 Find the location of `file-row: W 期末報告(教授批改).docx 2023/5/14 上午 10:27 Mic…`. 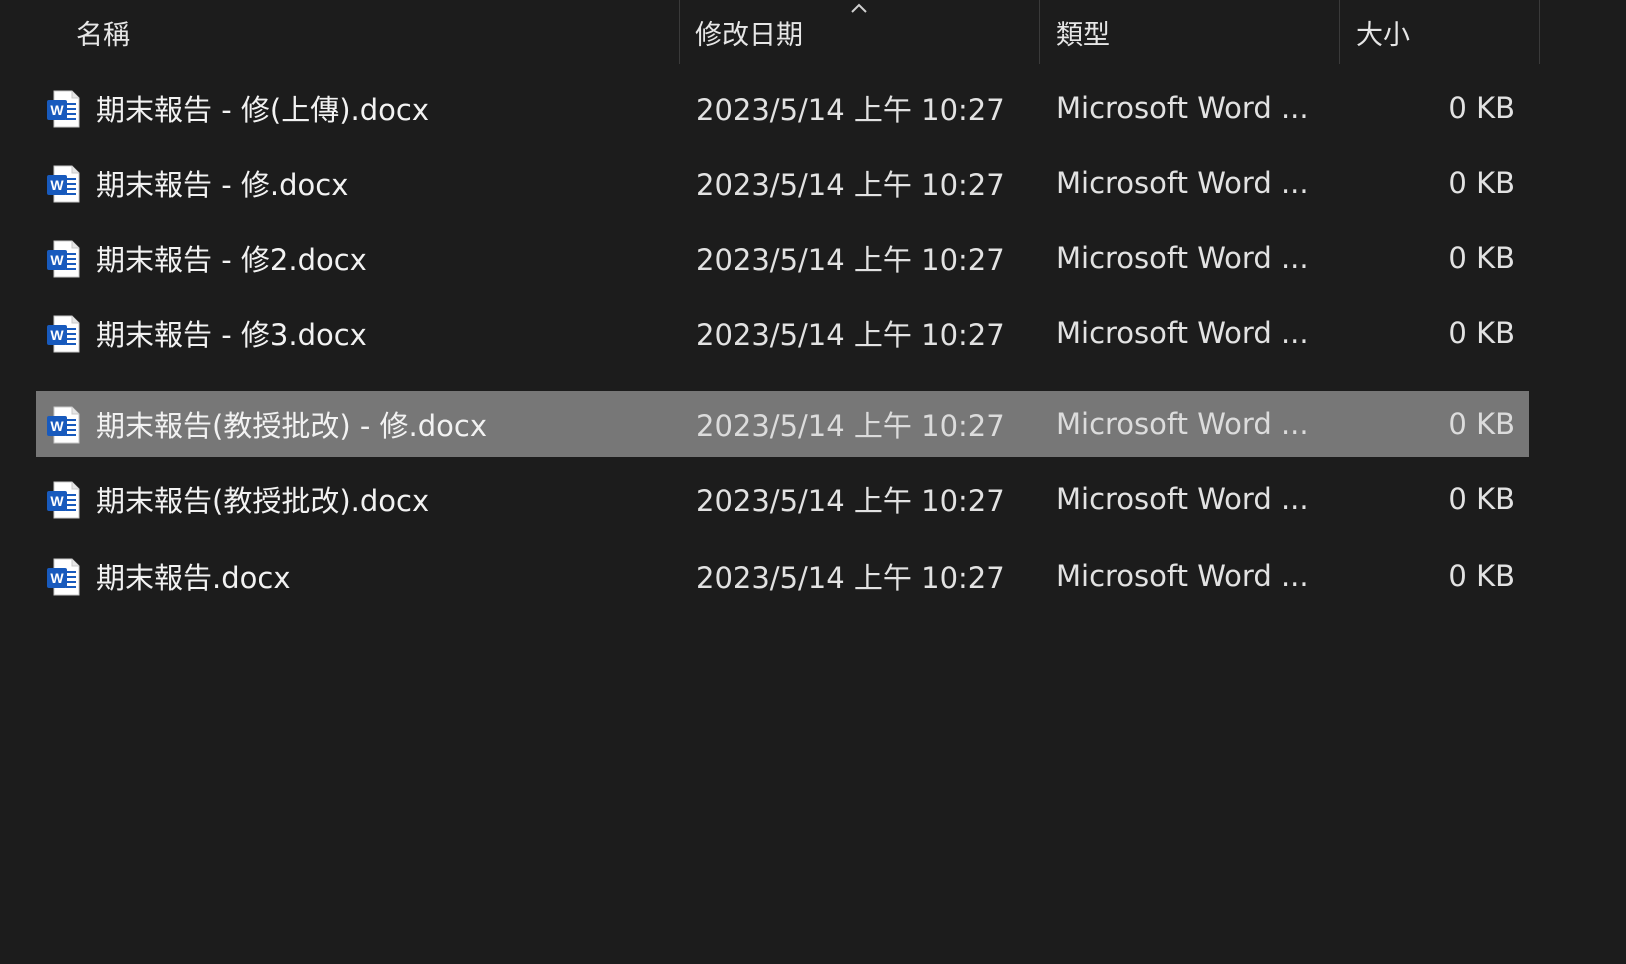

file-row: W 期末報告(教授批改).docx 2023/5/14 上午 10:27 Mic… is located at coordinates (782, 499).